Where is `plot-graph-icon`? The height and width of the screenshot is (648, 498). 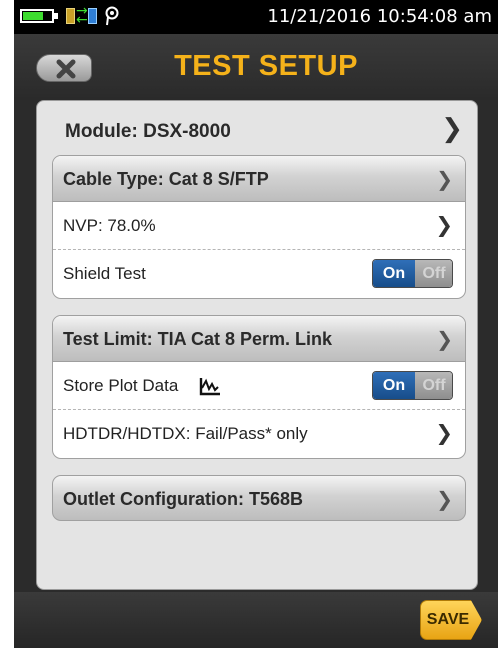 plot-graph-icon is located at coordinates (209, 387).